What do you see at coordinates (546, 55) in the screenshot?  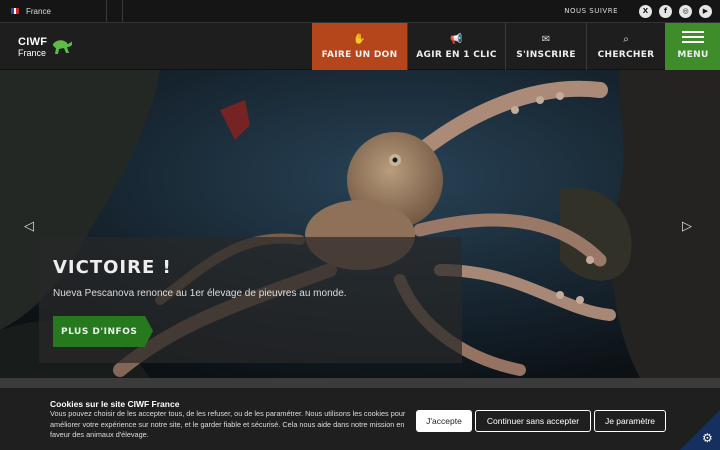 I see `subscribe-label: S'INSCRIRE` at bounding box center [546, 55].